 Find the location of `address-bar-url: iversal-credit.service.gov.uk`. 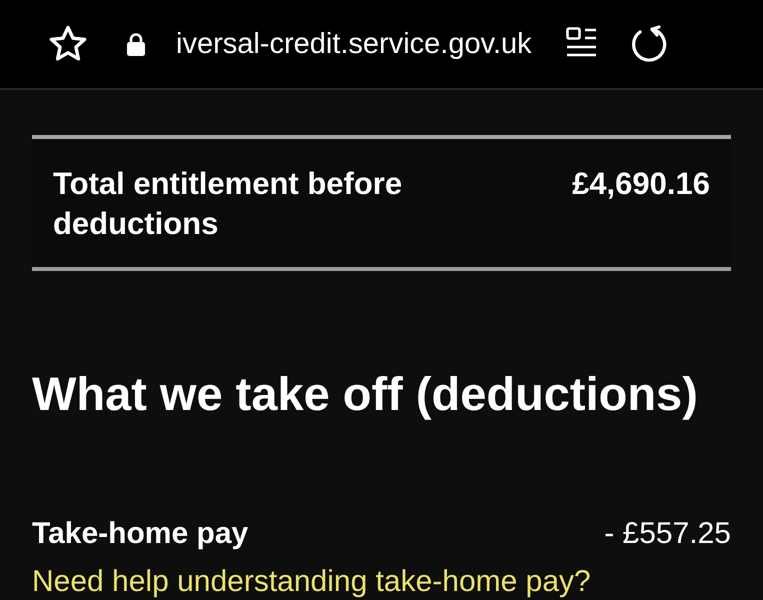

address-bar-url: iversal-credit.service.gov.uk is located at coordinates (354, 44).